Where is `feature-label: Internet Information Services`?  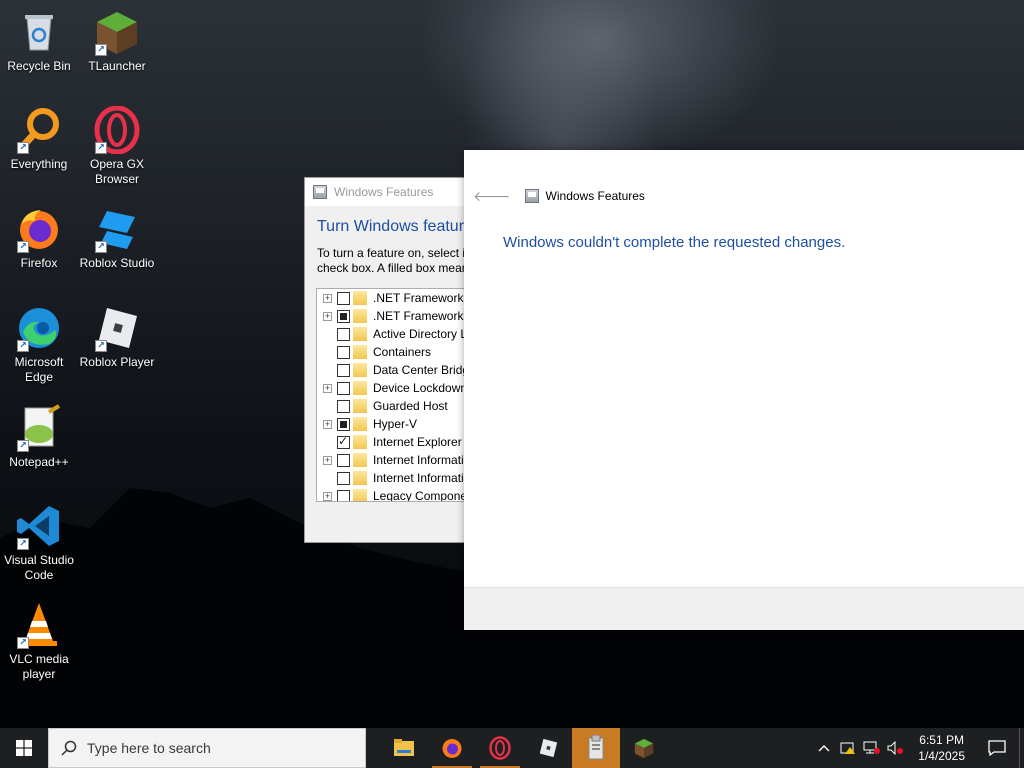
feature-label: Internet Information Services is located at coordinates (425, 460).